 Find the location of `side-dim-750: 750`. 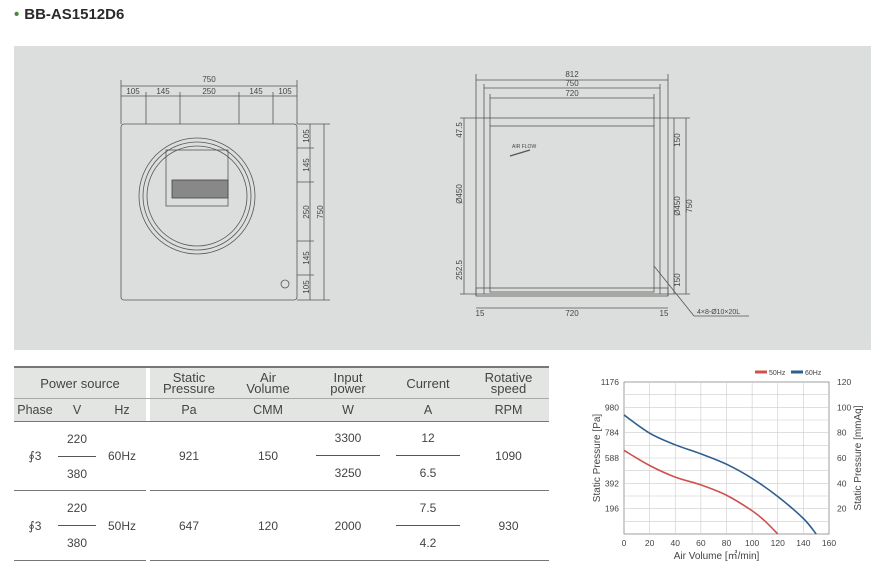

side-dim-750: 750 is located at coordinates (572, 83).